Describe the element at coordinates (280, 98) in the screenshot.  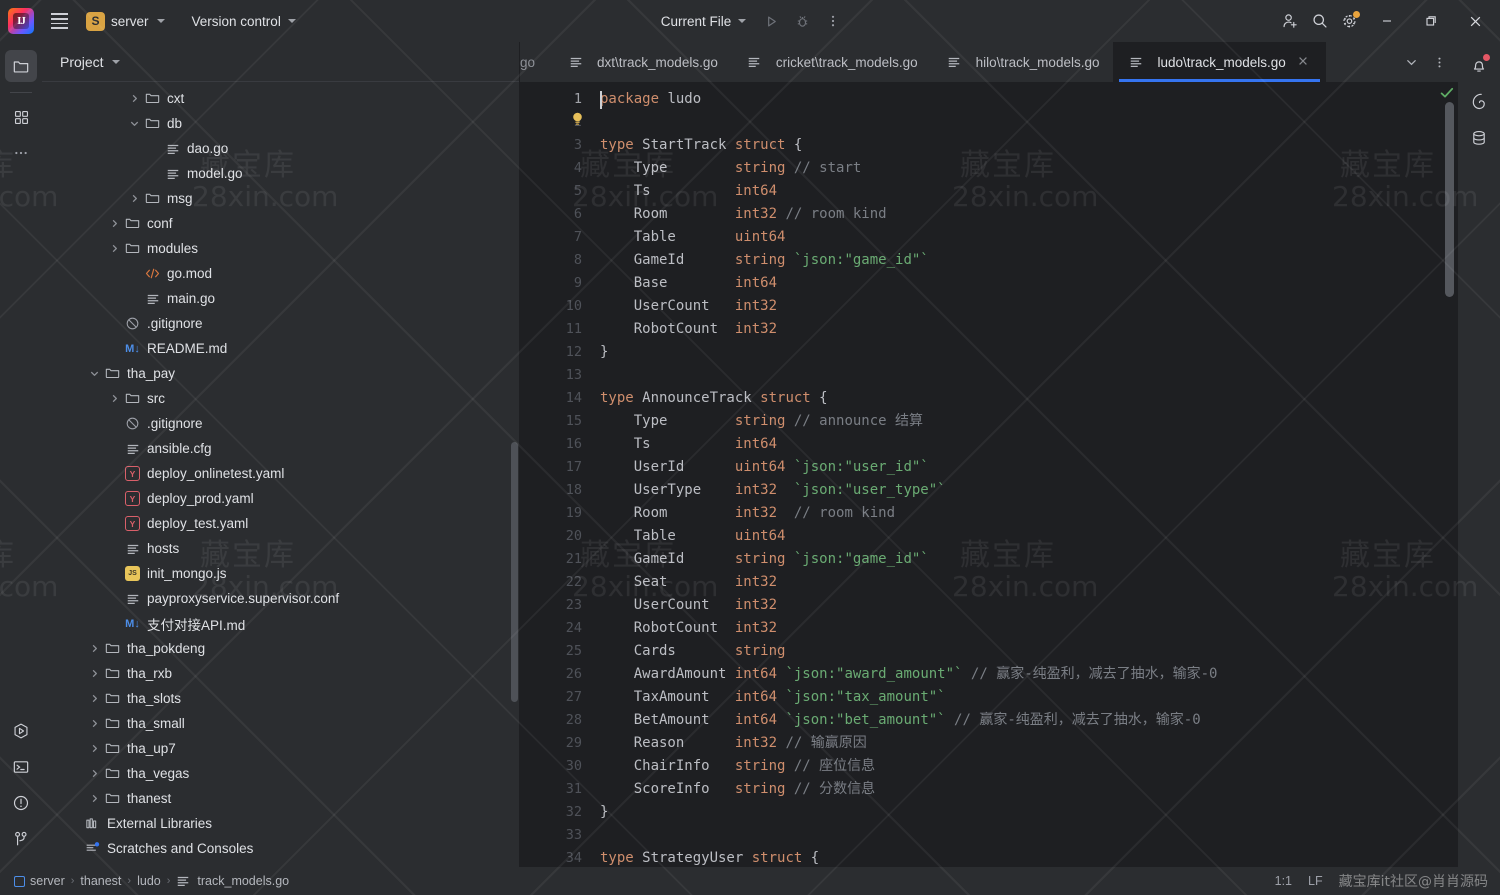
I see `tree-item: cxt` at that location.